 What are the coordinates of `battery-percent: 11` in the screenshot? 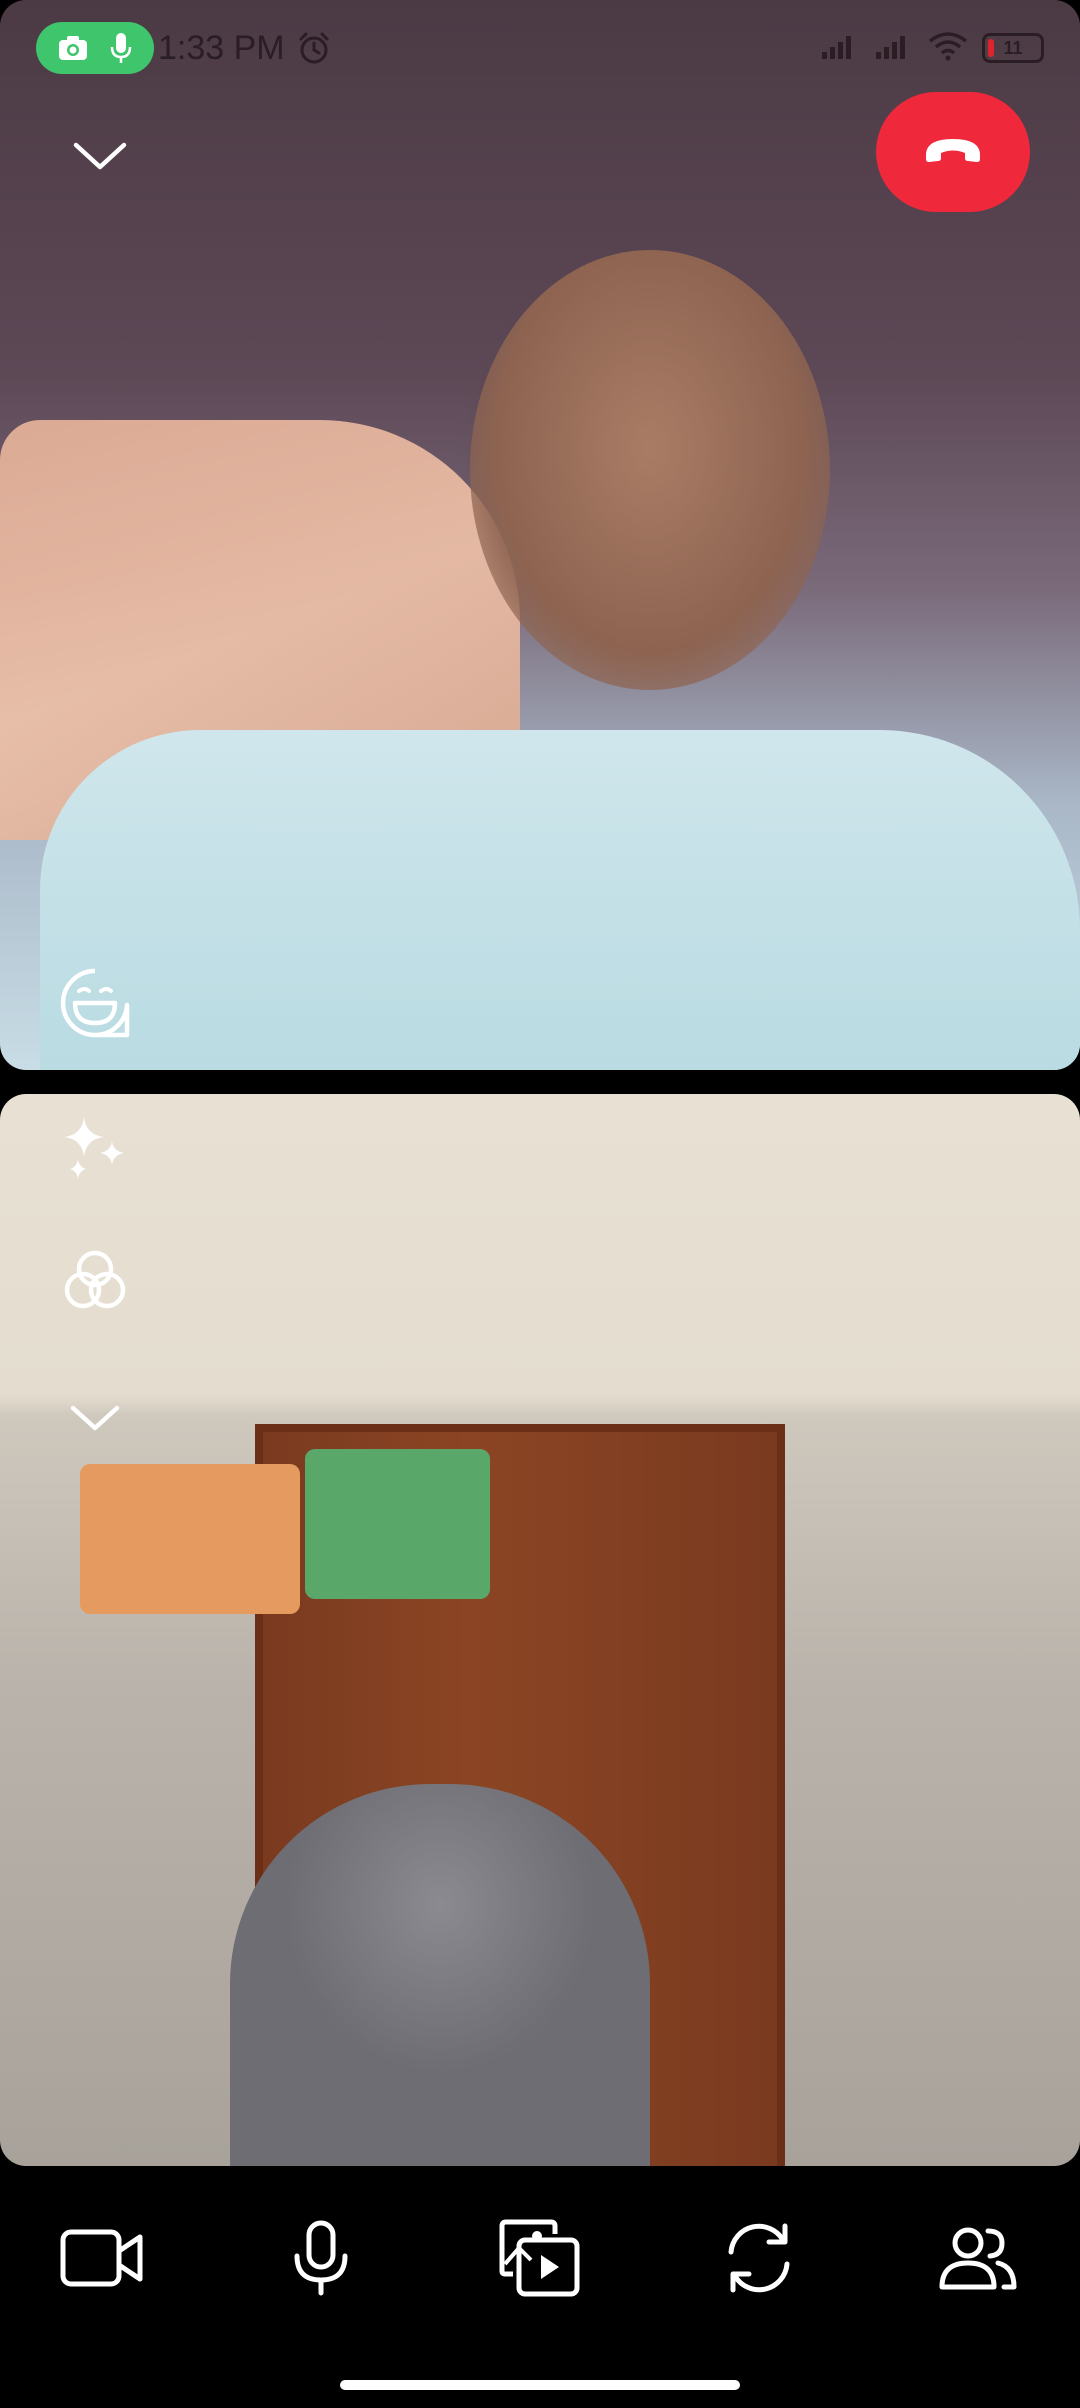 It's located at (1013, 47).